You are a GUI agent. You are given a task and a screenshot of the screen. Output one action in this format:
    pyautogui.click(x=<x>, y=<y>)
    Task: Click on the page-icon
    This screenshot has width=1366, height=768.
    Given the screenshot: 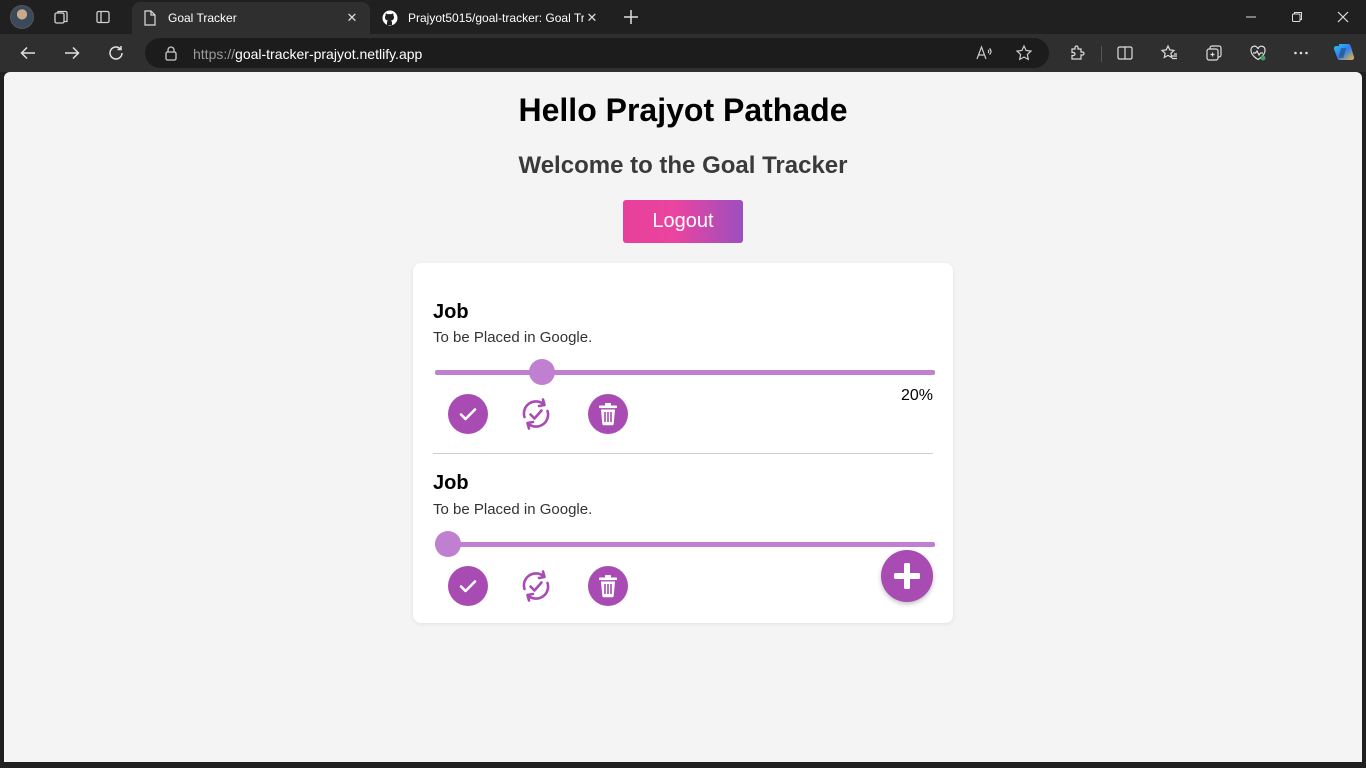 What is the action you would take?
    pyautogui.click(x=150, y=18)
    